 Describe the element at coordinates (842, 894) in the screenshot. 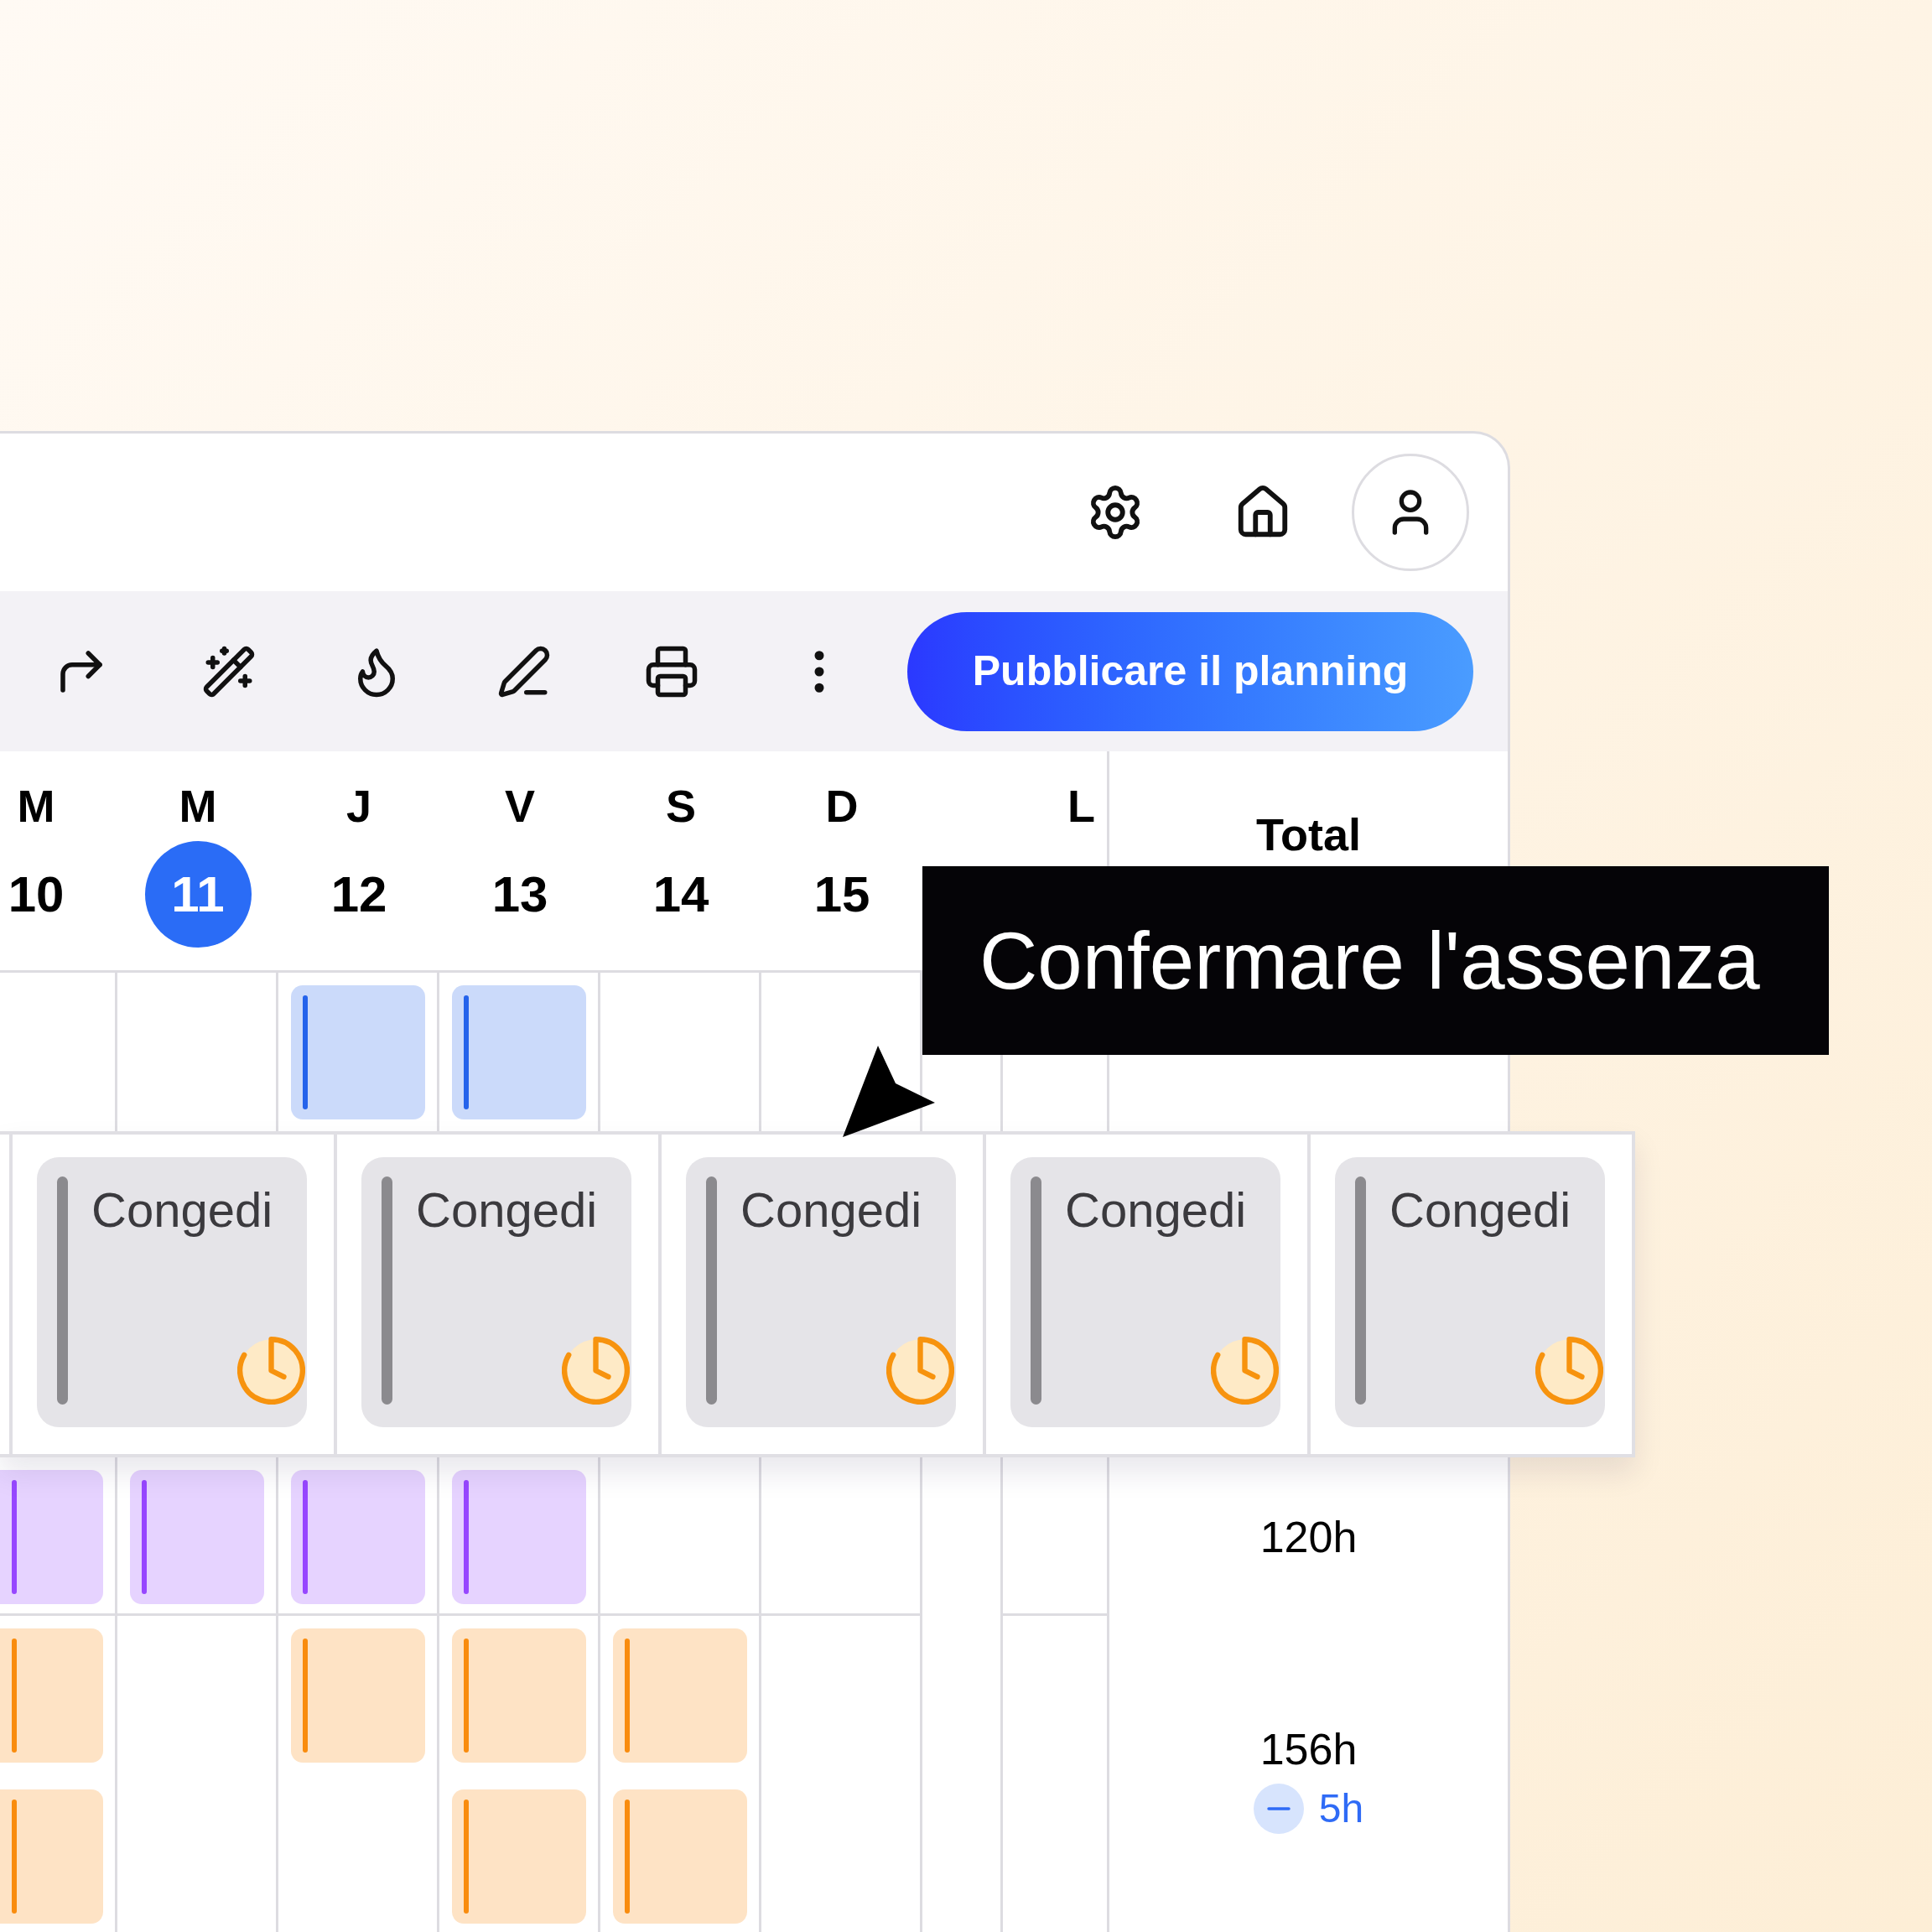

I see `date-number: 15` at that location.